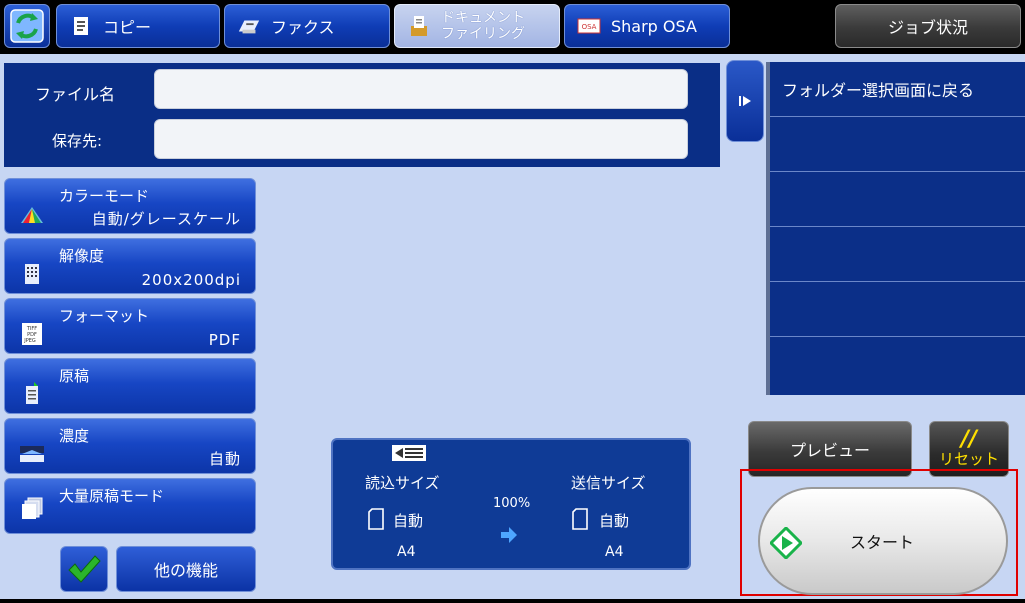 The height and width of the screenshot is (603, 1025). I want to click on ratio-value: 100%, so click(512, 503).